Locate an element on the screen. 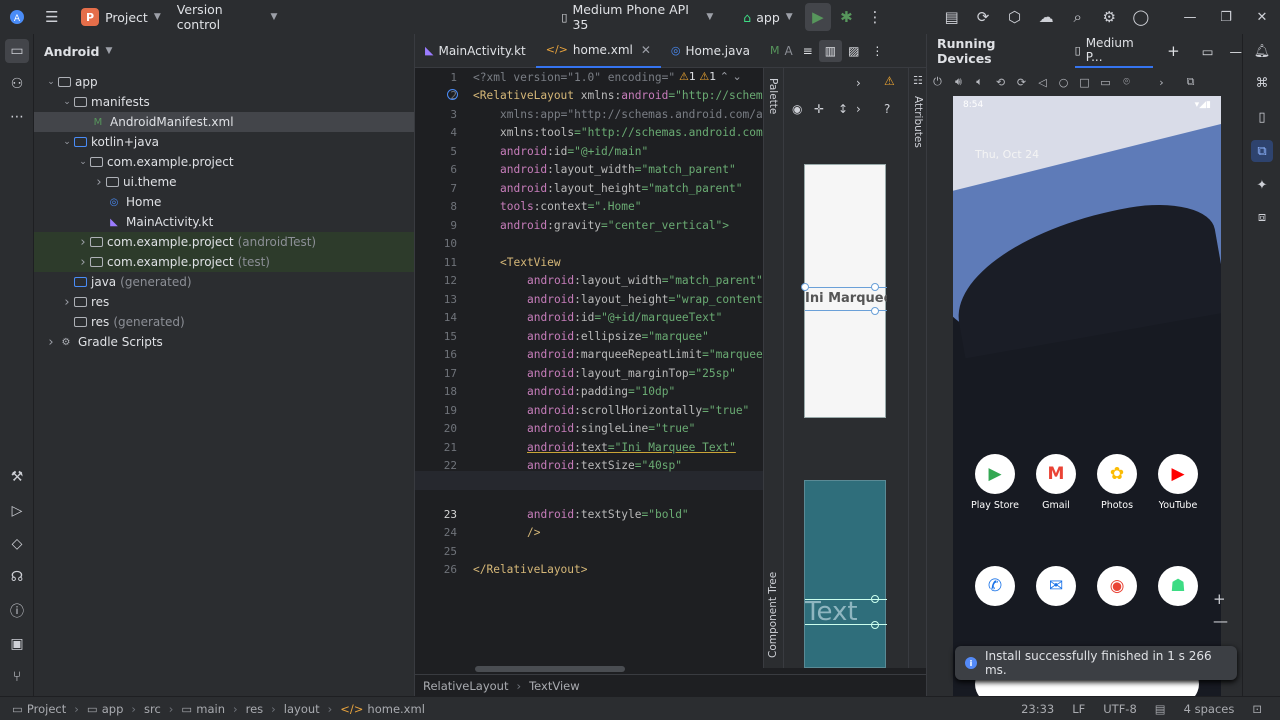 The width and height of the screenshot is (1280, 720). build-icon: ⚒ is located at coordinates (17, 477).